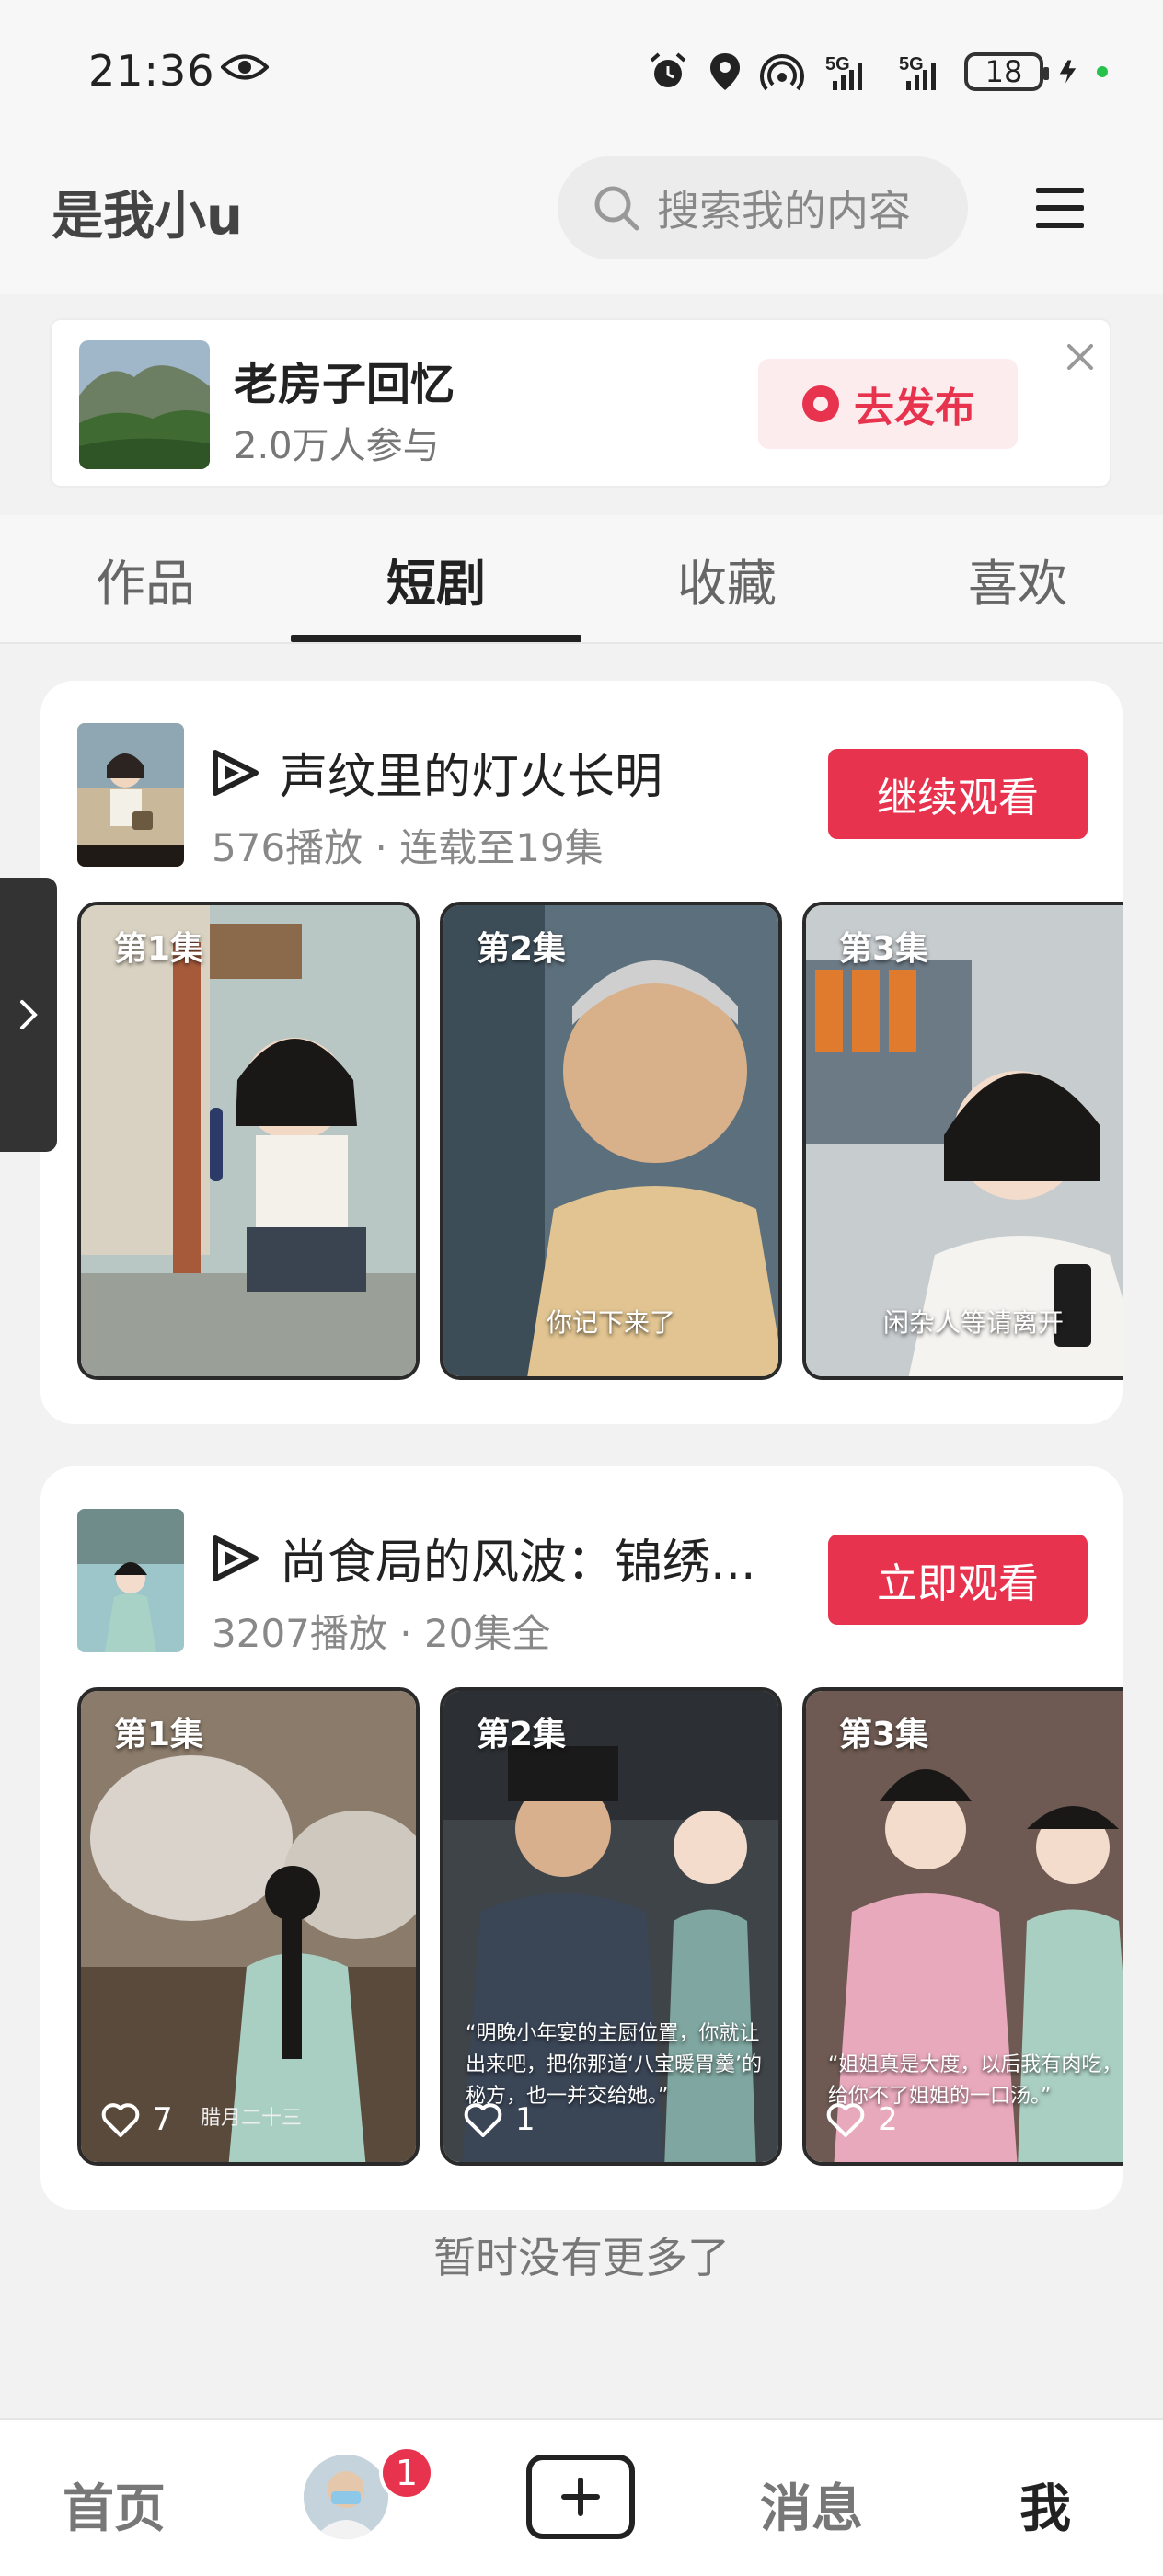 Image resolution: width=1163 pixels, height=2576 pixels. I want to click on continue-watching-button: 继续观看, so click(958, 794).